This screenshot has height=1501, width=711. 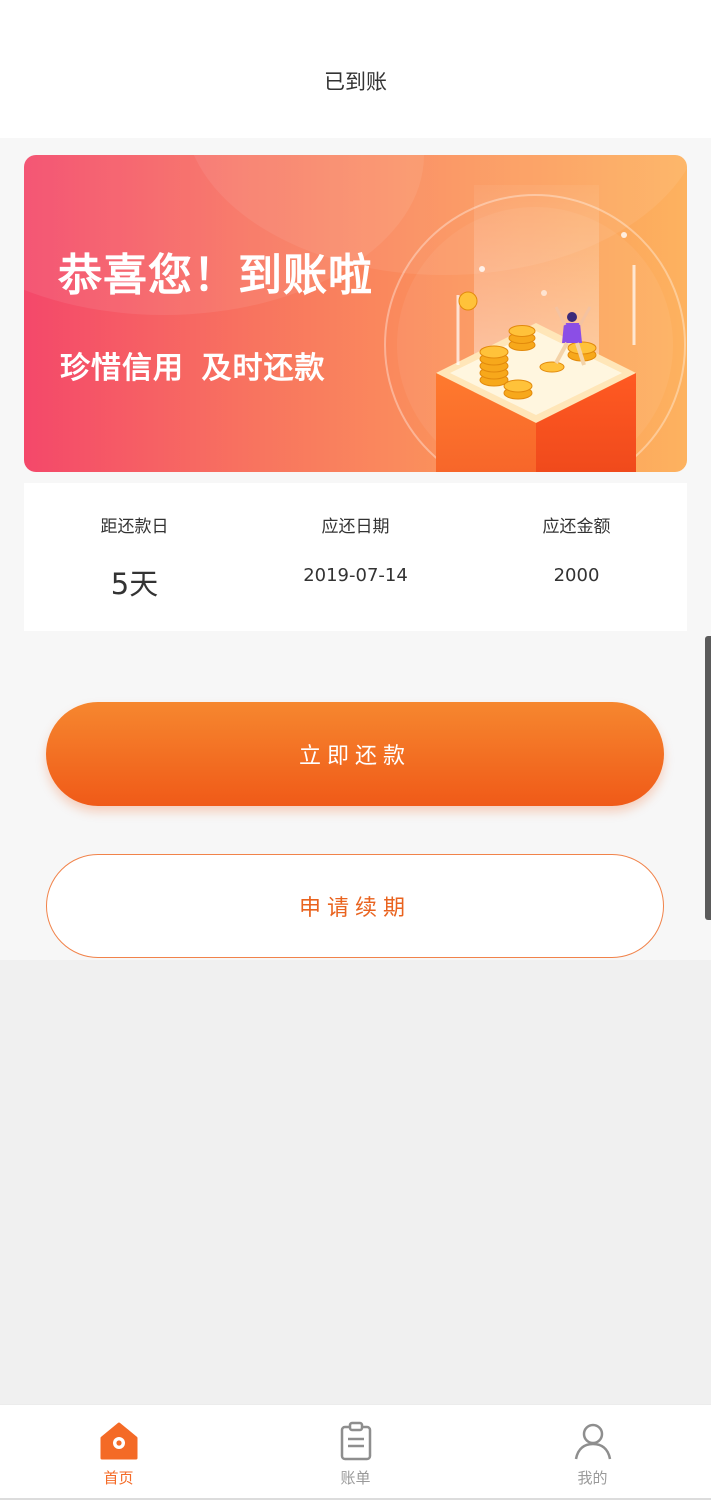 I want to click on banner-headline: 恭喜您！到账啦, so click(x=215, y=275).